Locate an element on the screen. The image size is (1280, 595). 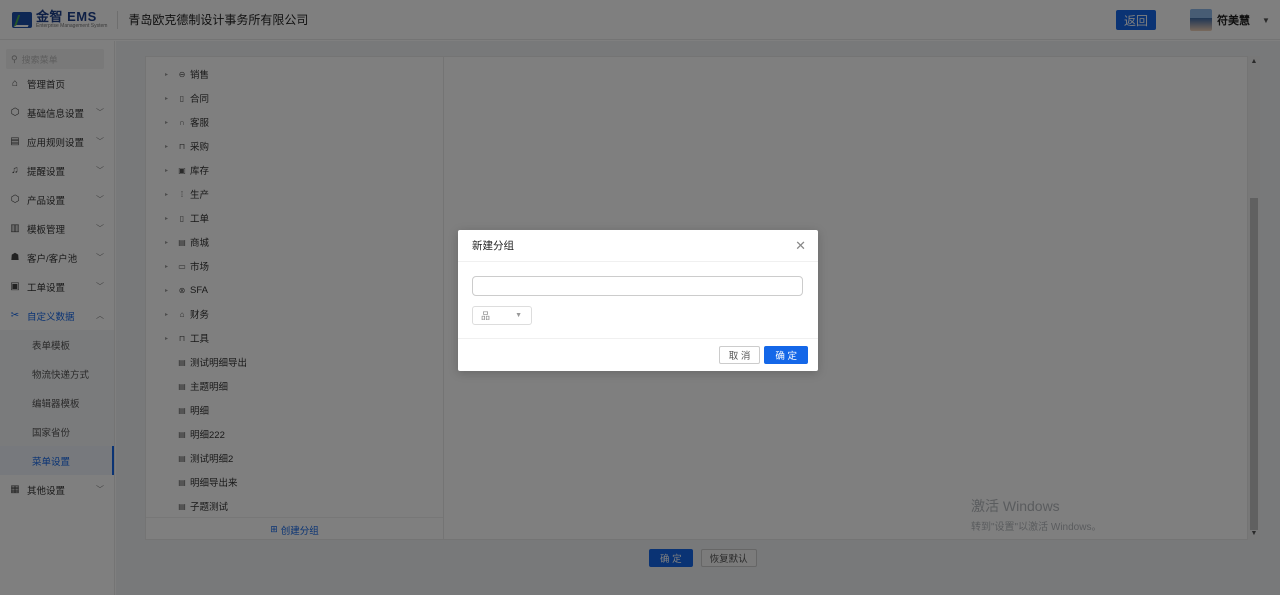
cancel-button: 取 消 is located at coordinates (739, 355).